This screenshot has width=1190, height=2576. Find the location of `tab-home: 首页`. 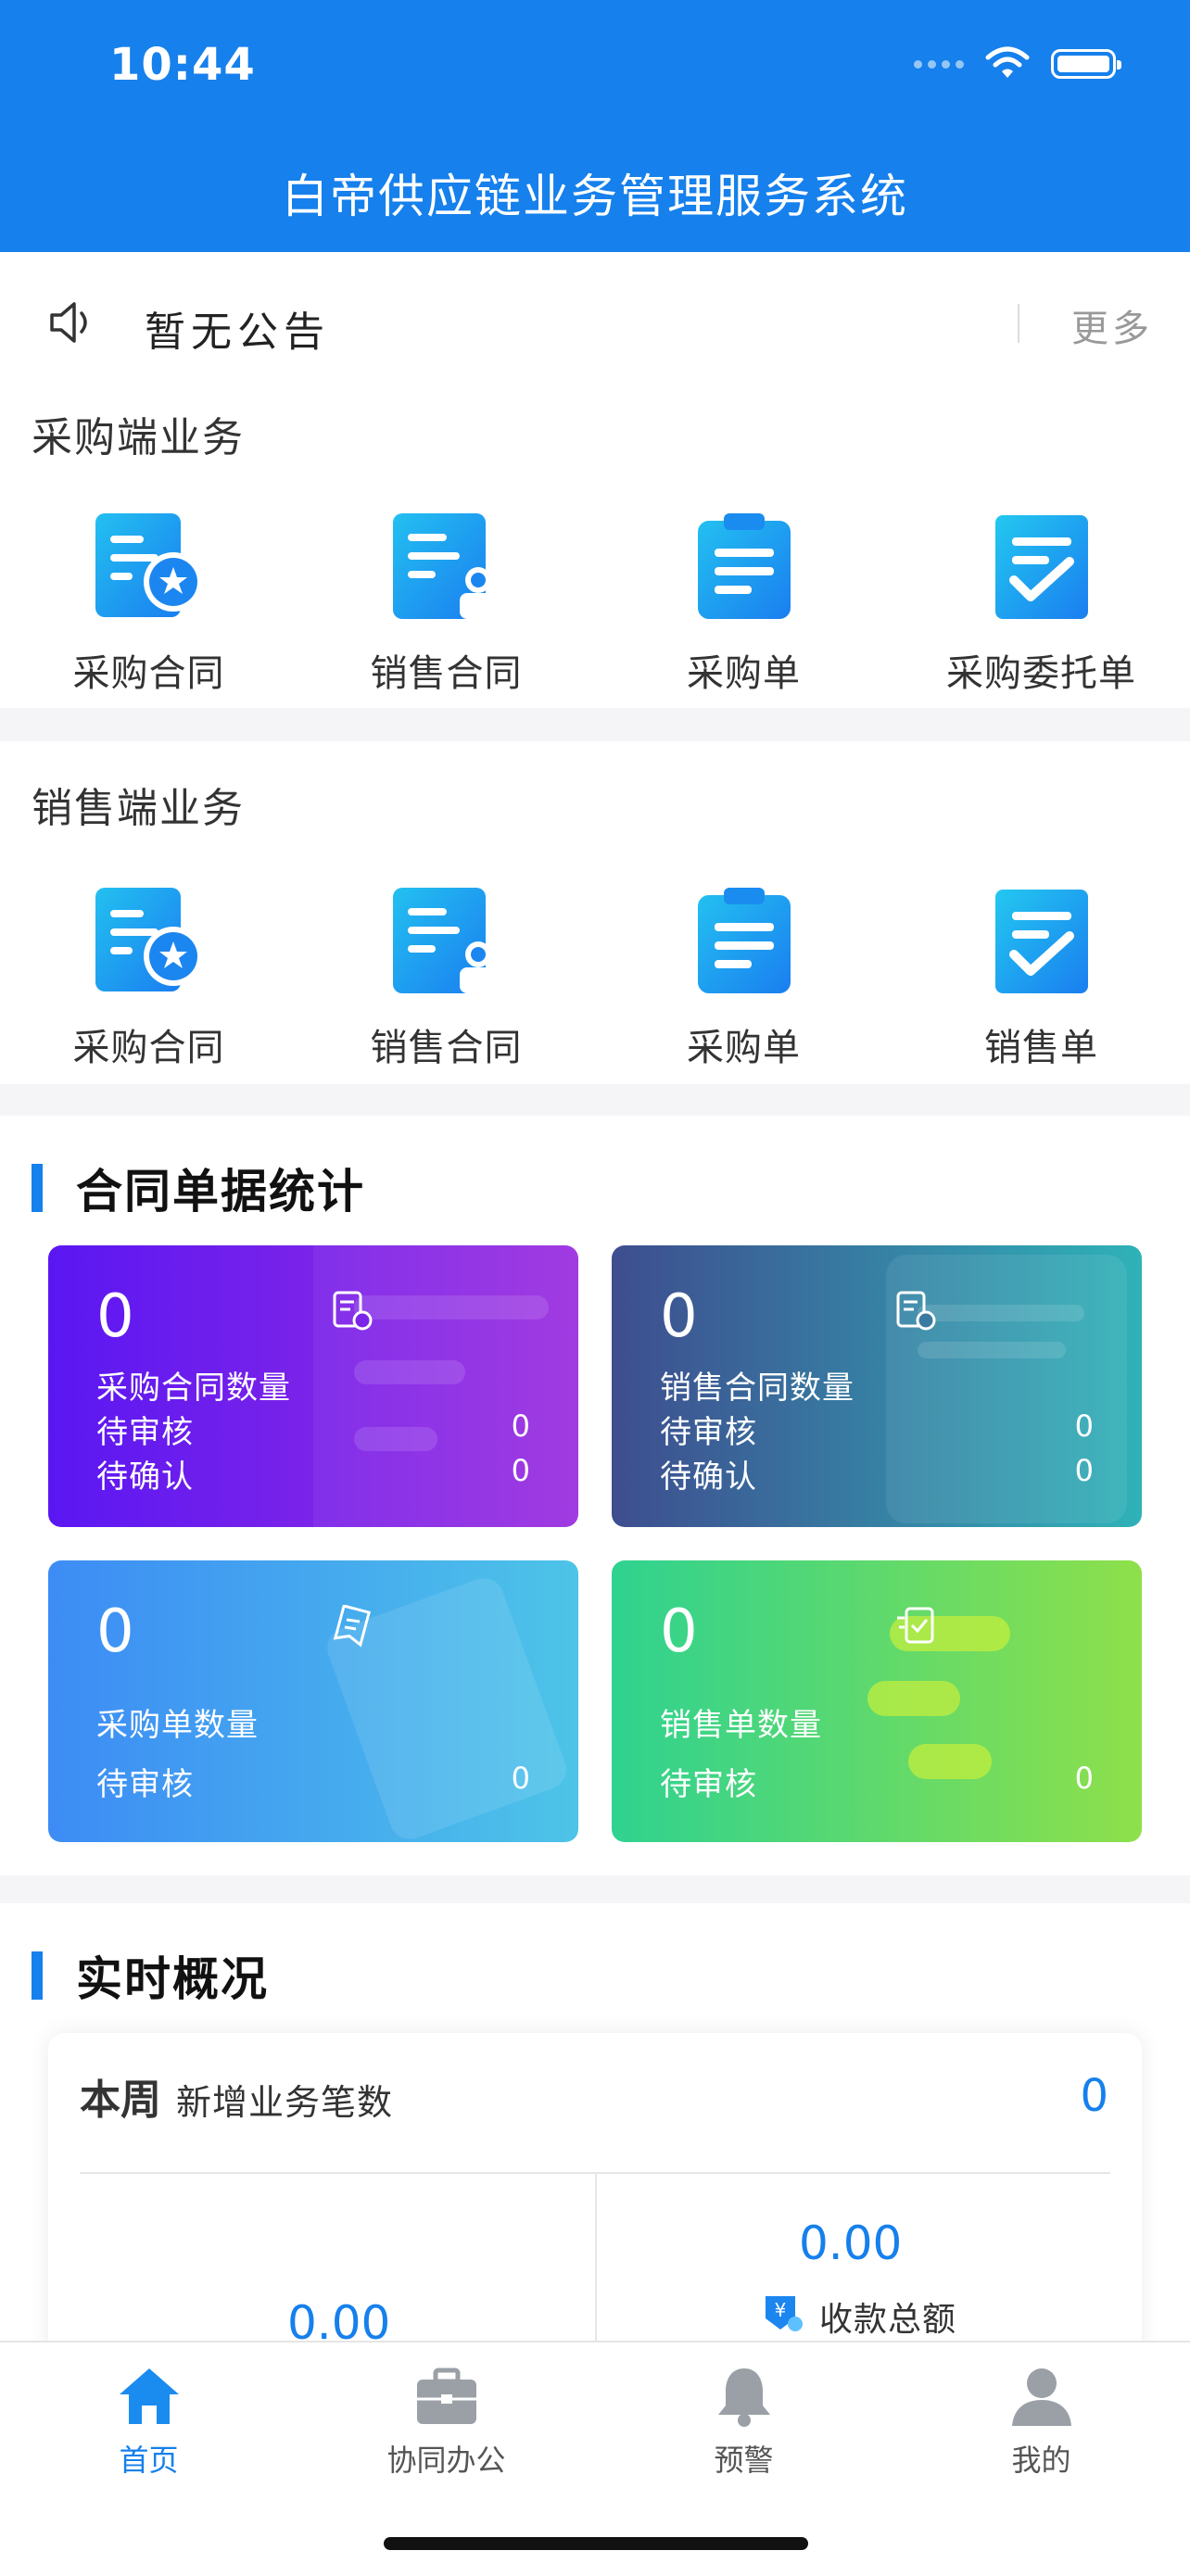

tab-home: 首页 is located at coordinates (149, 2421).